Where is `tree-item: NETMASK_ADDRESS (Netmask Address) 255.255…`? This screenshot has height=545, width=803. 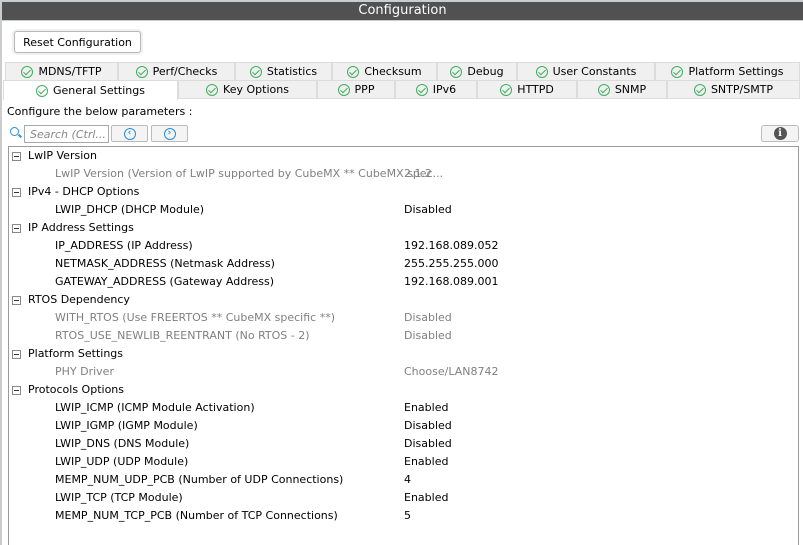 tree-item: NETMASK_ADDRESS (Netmask Address) 255.255… is located at coordinates (403, 264).